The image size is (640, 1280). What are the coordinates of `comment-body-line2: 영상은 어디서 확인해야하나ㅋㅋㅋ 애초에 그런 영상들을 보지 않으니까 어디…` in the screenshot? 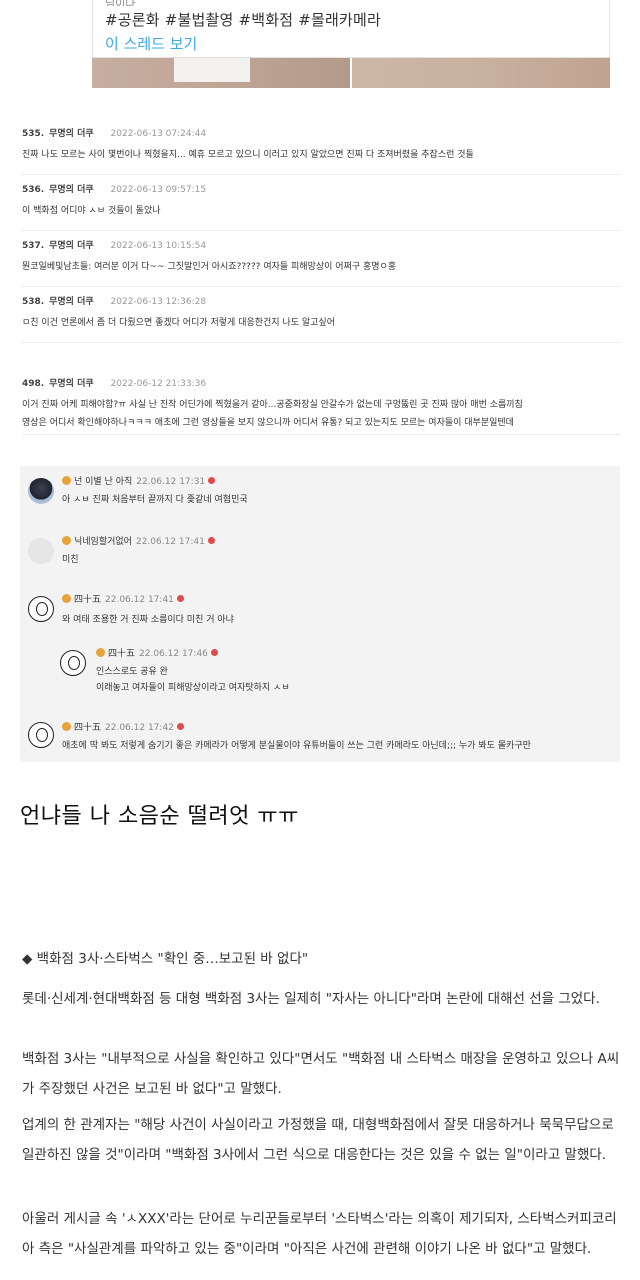 It's located at (268, 423).